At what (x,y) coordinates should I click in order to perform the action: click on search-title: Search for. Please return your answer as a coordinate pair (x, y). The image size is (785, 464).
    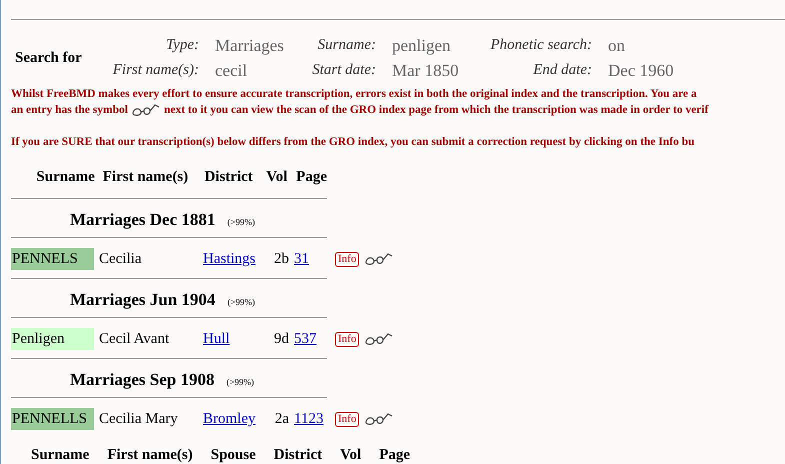
    Looking at the image, I should click on (49, 58).